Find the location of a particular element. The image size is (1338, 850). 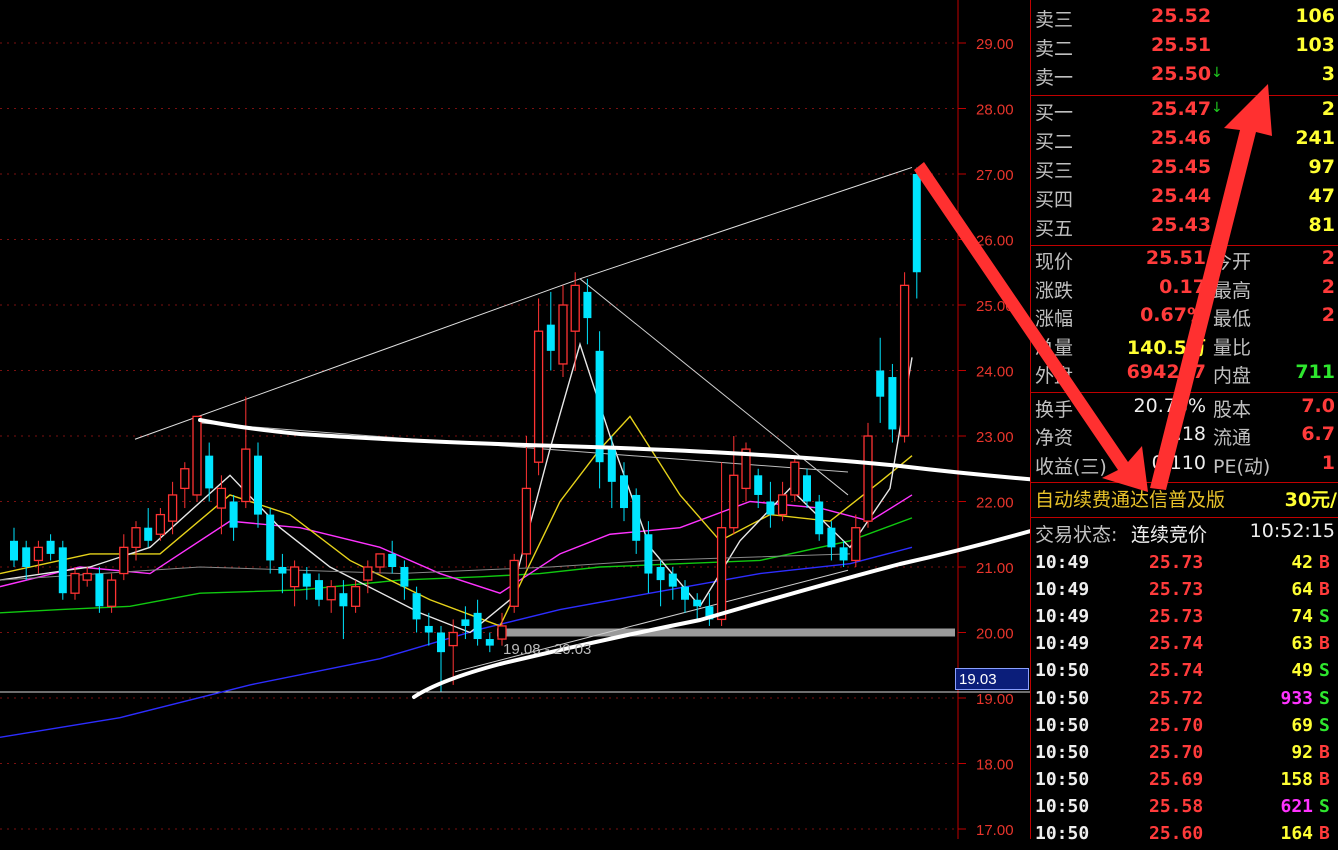

asks-label: 卖一 is located at coordinates (1054, 78).